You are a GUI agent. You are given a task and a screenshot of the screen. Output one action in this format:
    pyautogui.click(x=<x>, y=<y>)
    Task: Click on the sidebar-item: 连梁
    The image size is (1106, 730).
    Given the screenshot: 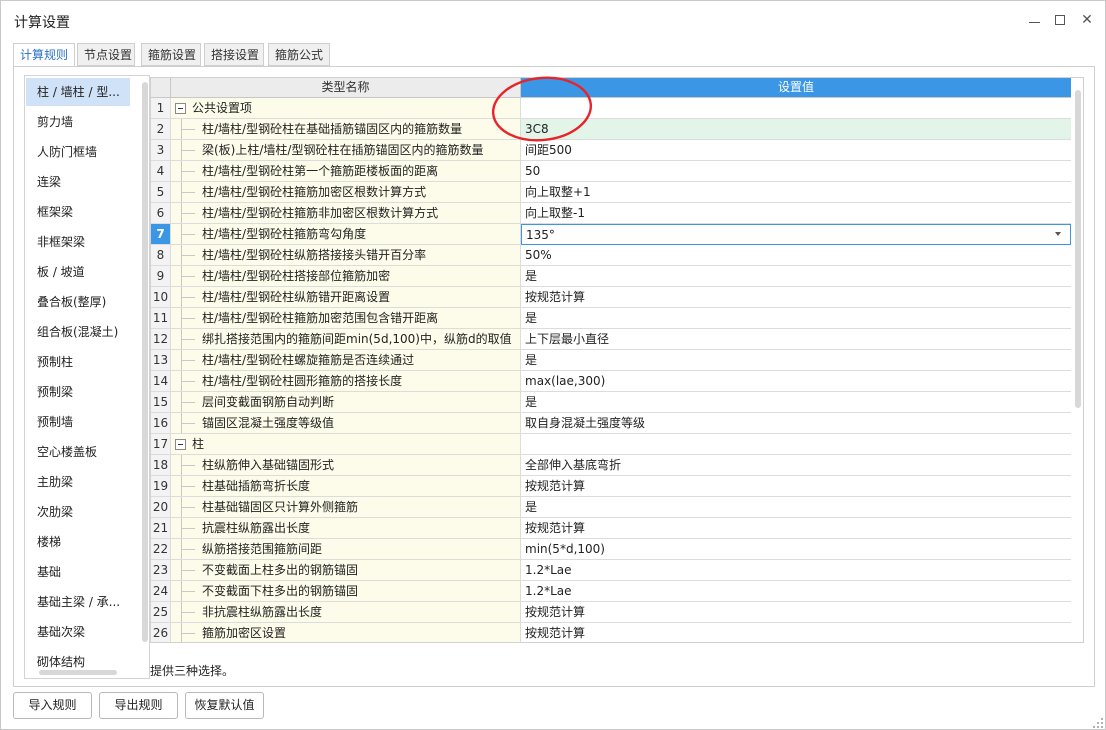 What is the action you would take?
    pyautogui.click(x=78, y=182)
    